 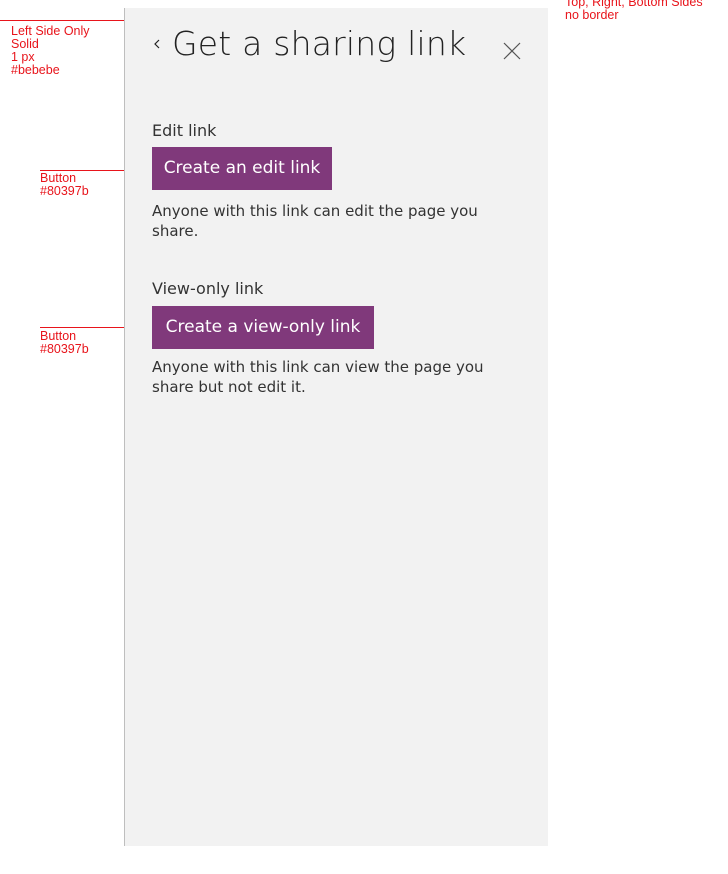 I want to click on annotation-line-left-side, so click(x=63, y=20).